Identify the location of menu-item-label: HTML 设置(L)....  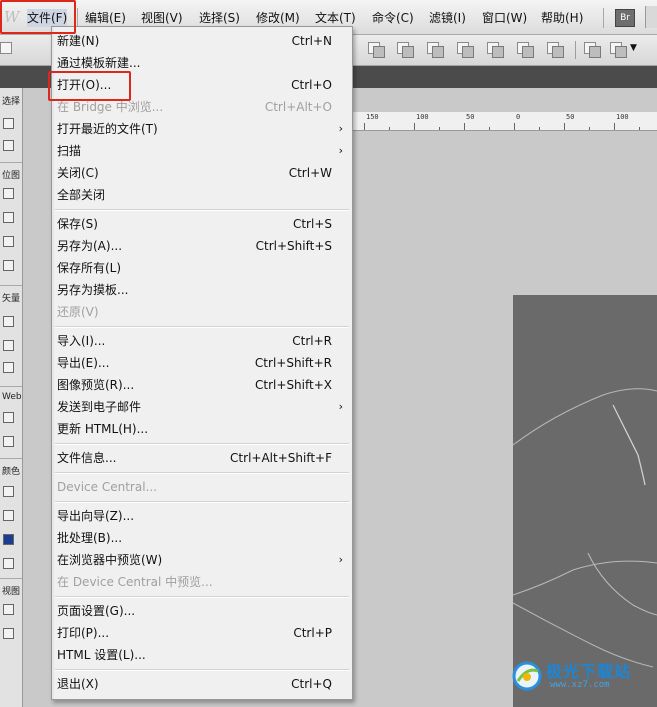
(101, 655).